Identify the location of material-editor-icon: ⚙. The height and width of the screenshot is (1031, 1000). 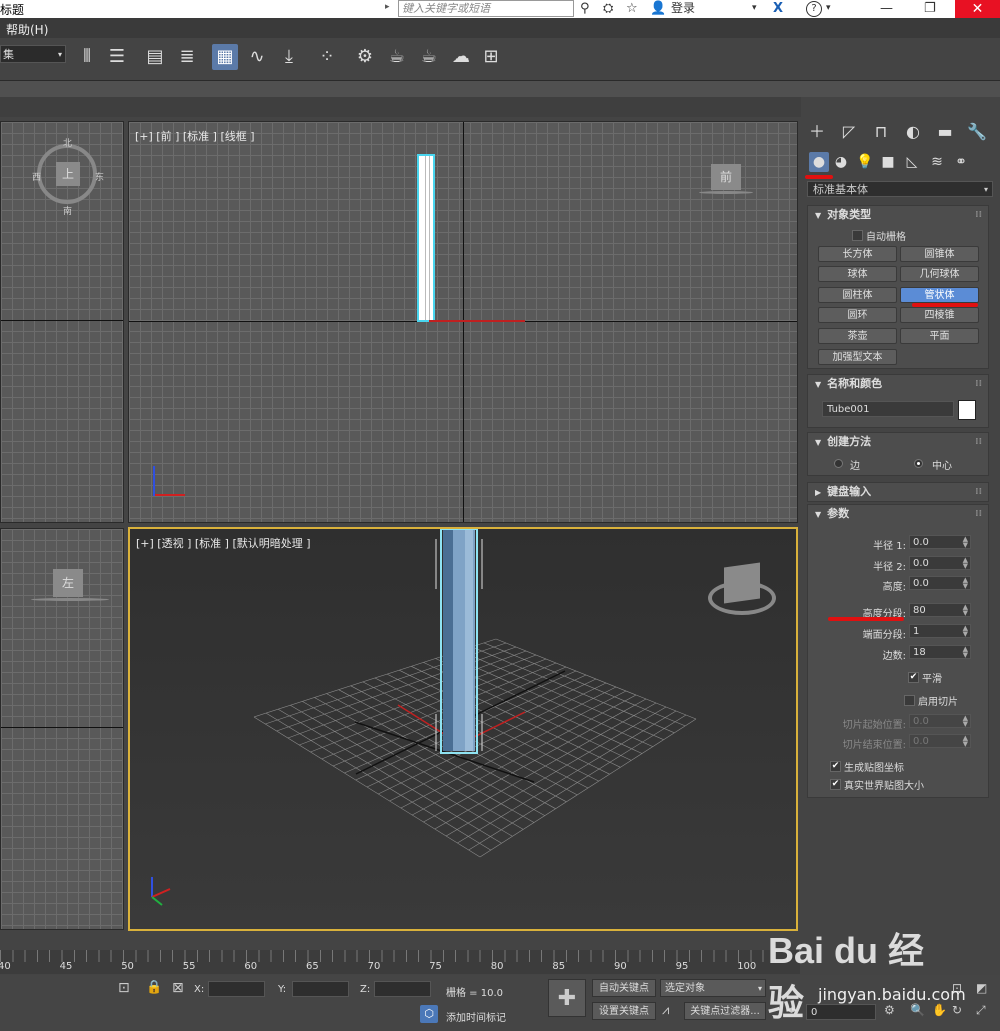
(365, 57).